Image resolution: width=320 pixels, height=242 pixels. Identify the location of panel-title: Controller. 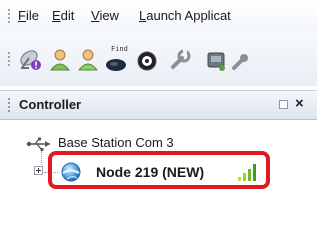
(50, 104).